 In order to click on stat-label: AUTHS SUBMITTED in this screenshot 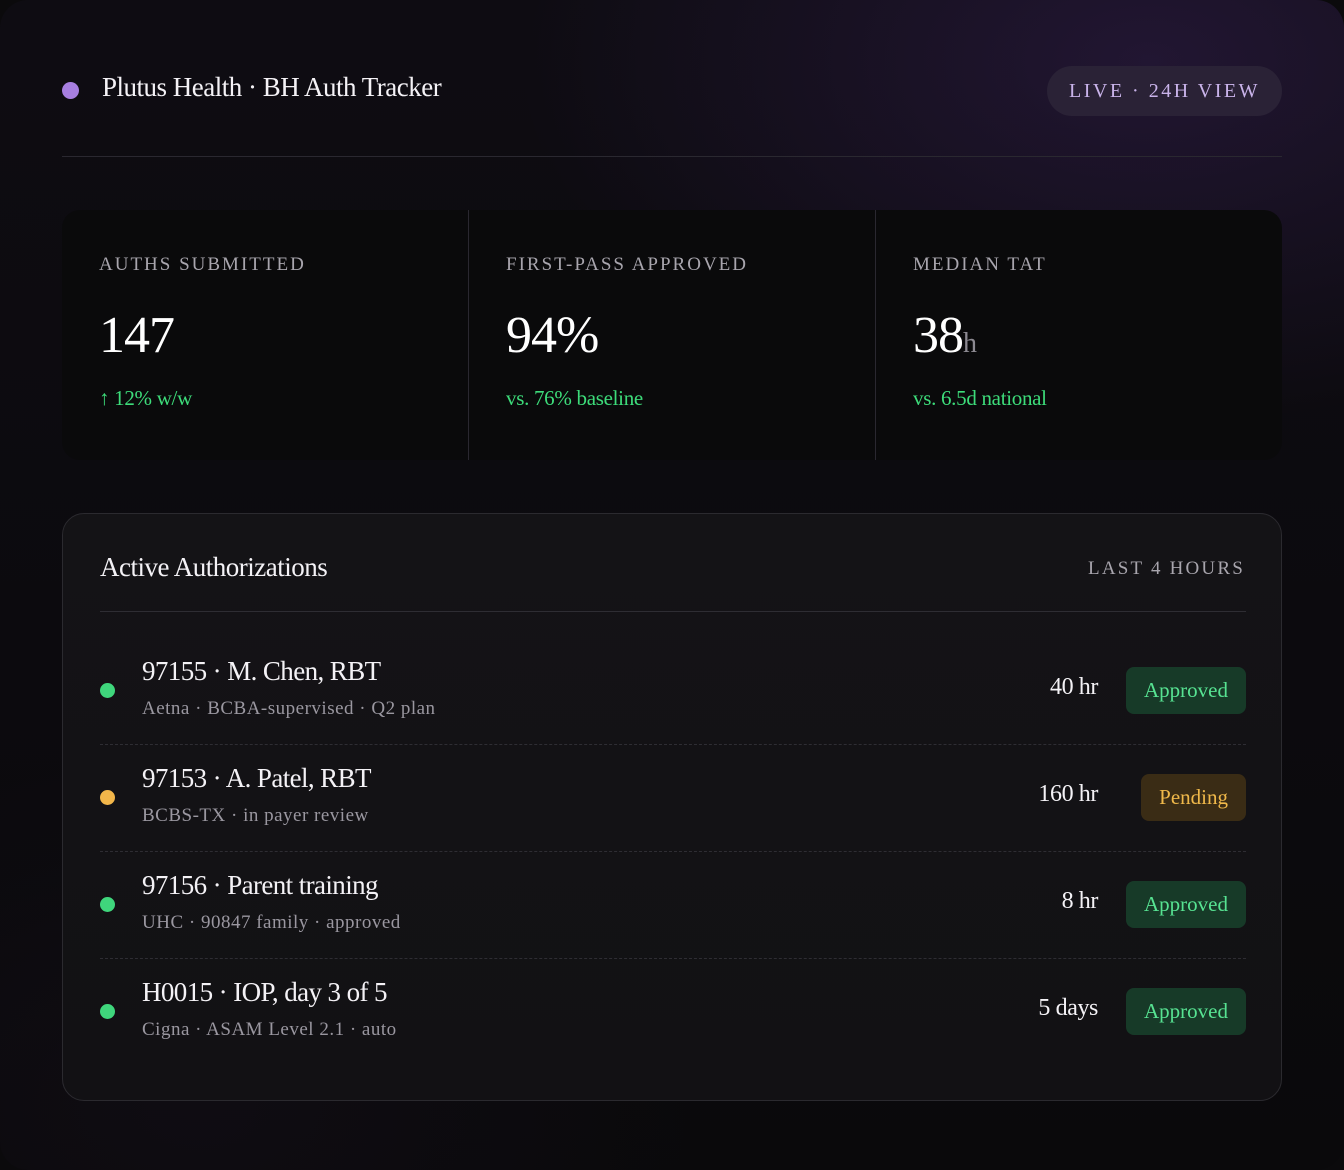, I will do `click(202, 264)`.